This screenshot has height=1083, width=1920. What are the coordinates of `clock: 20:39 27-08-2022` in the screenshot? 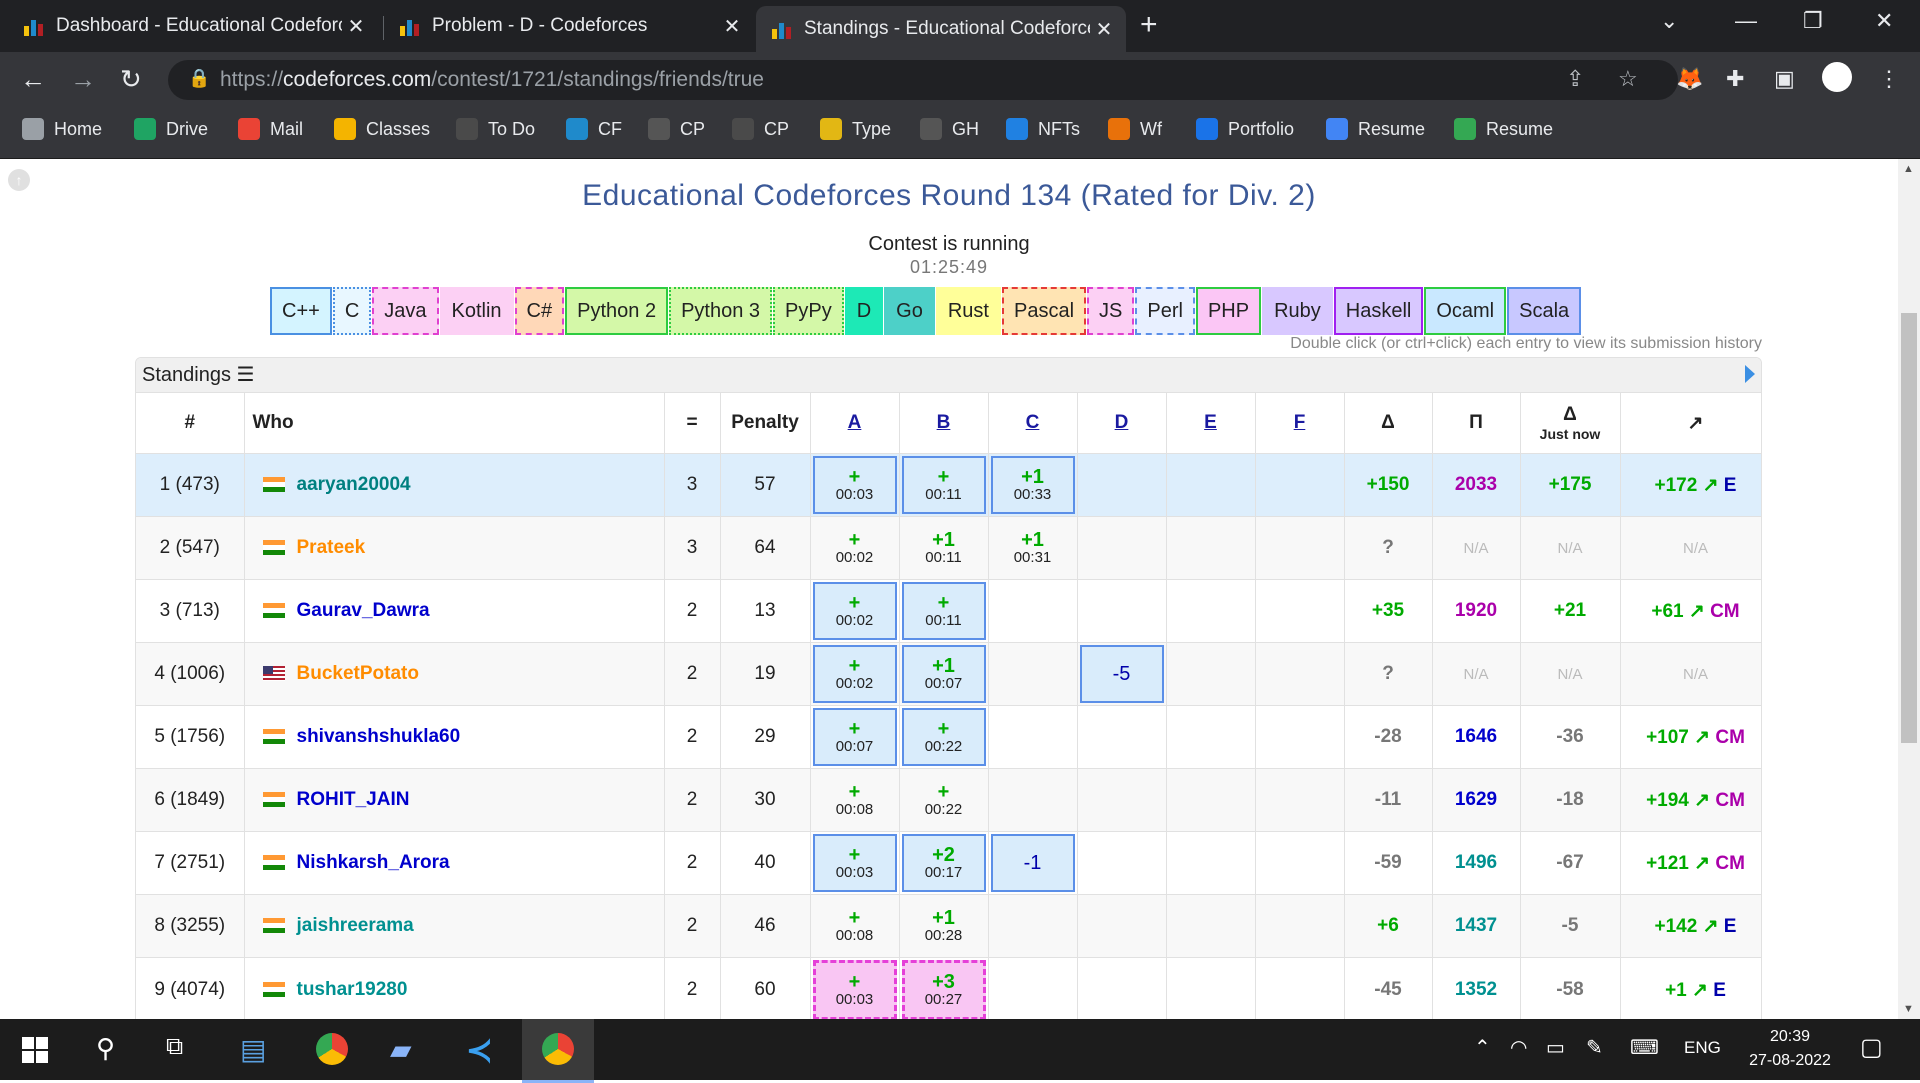 It's located at (1790, 1049).